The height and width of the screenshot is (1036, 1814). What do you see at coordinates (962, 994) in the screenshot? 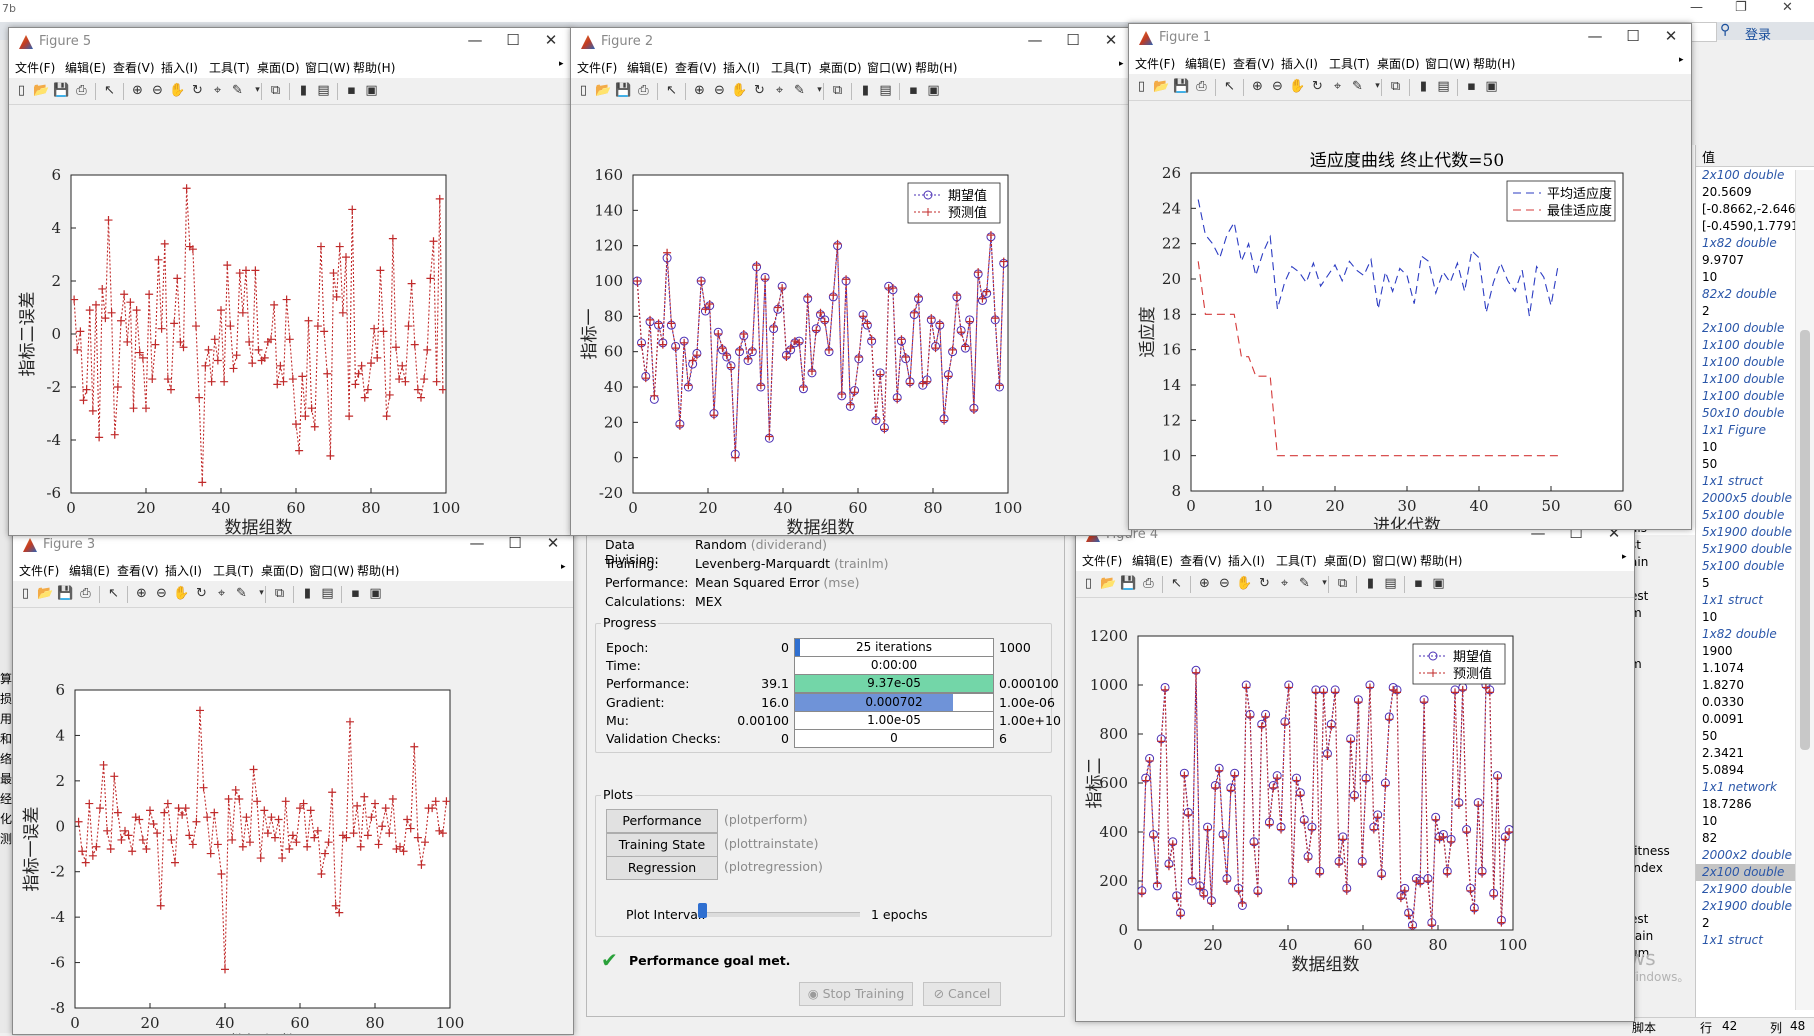
I see `cancel-button: ⊘ Cancel` at bounding box center [962, 994].